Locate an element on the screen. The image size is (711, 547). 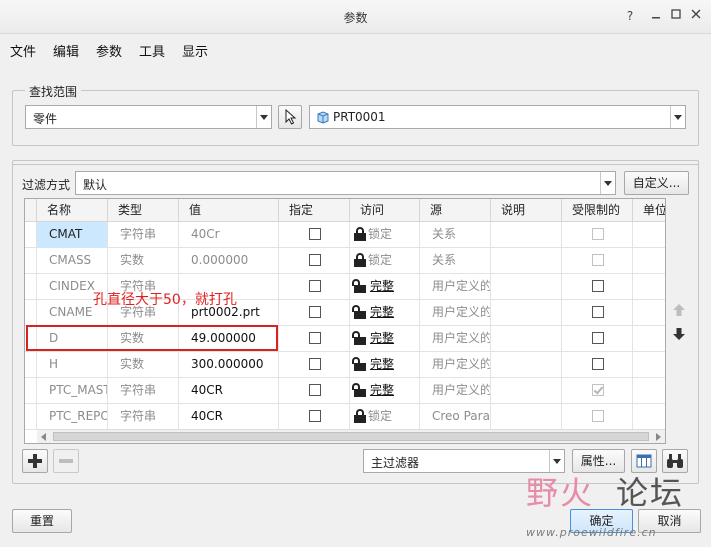
col-description: 说明 is located at coordinates (526, 210).